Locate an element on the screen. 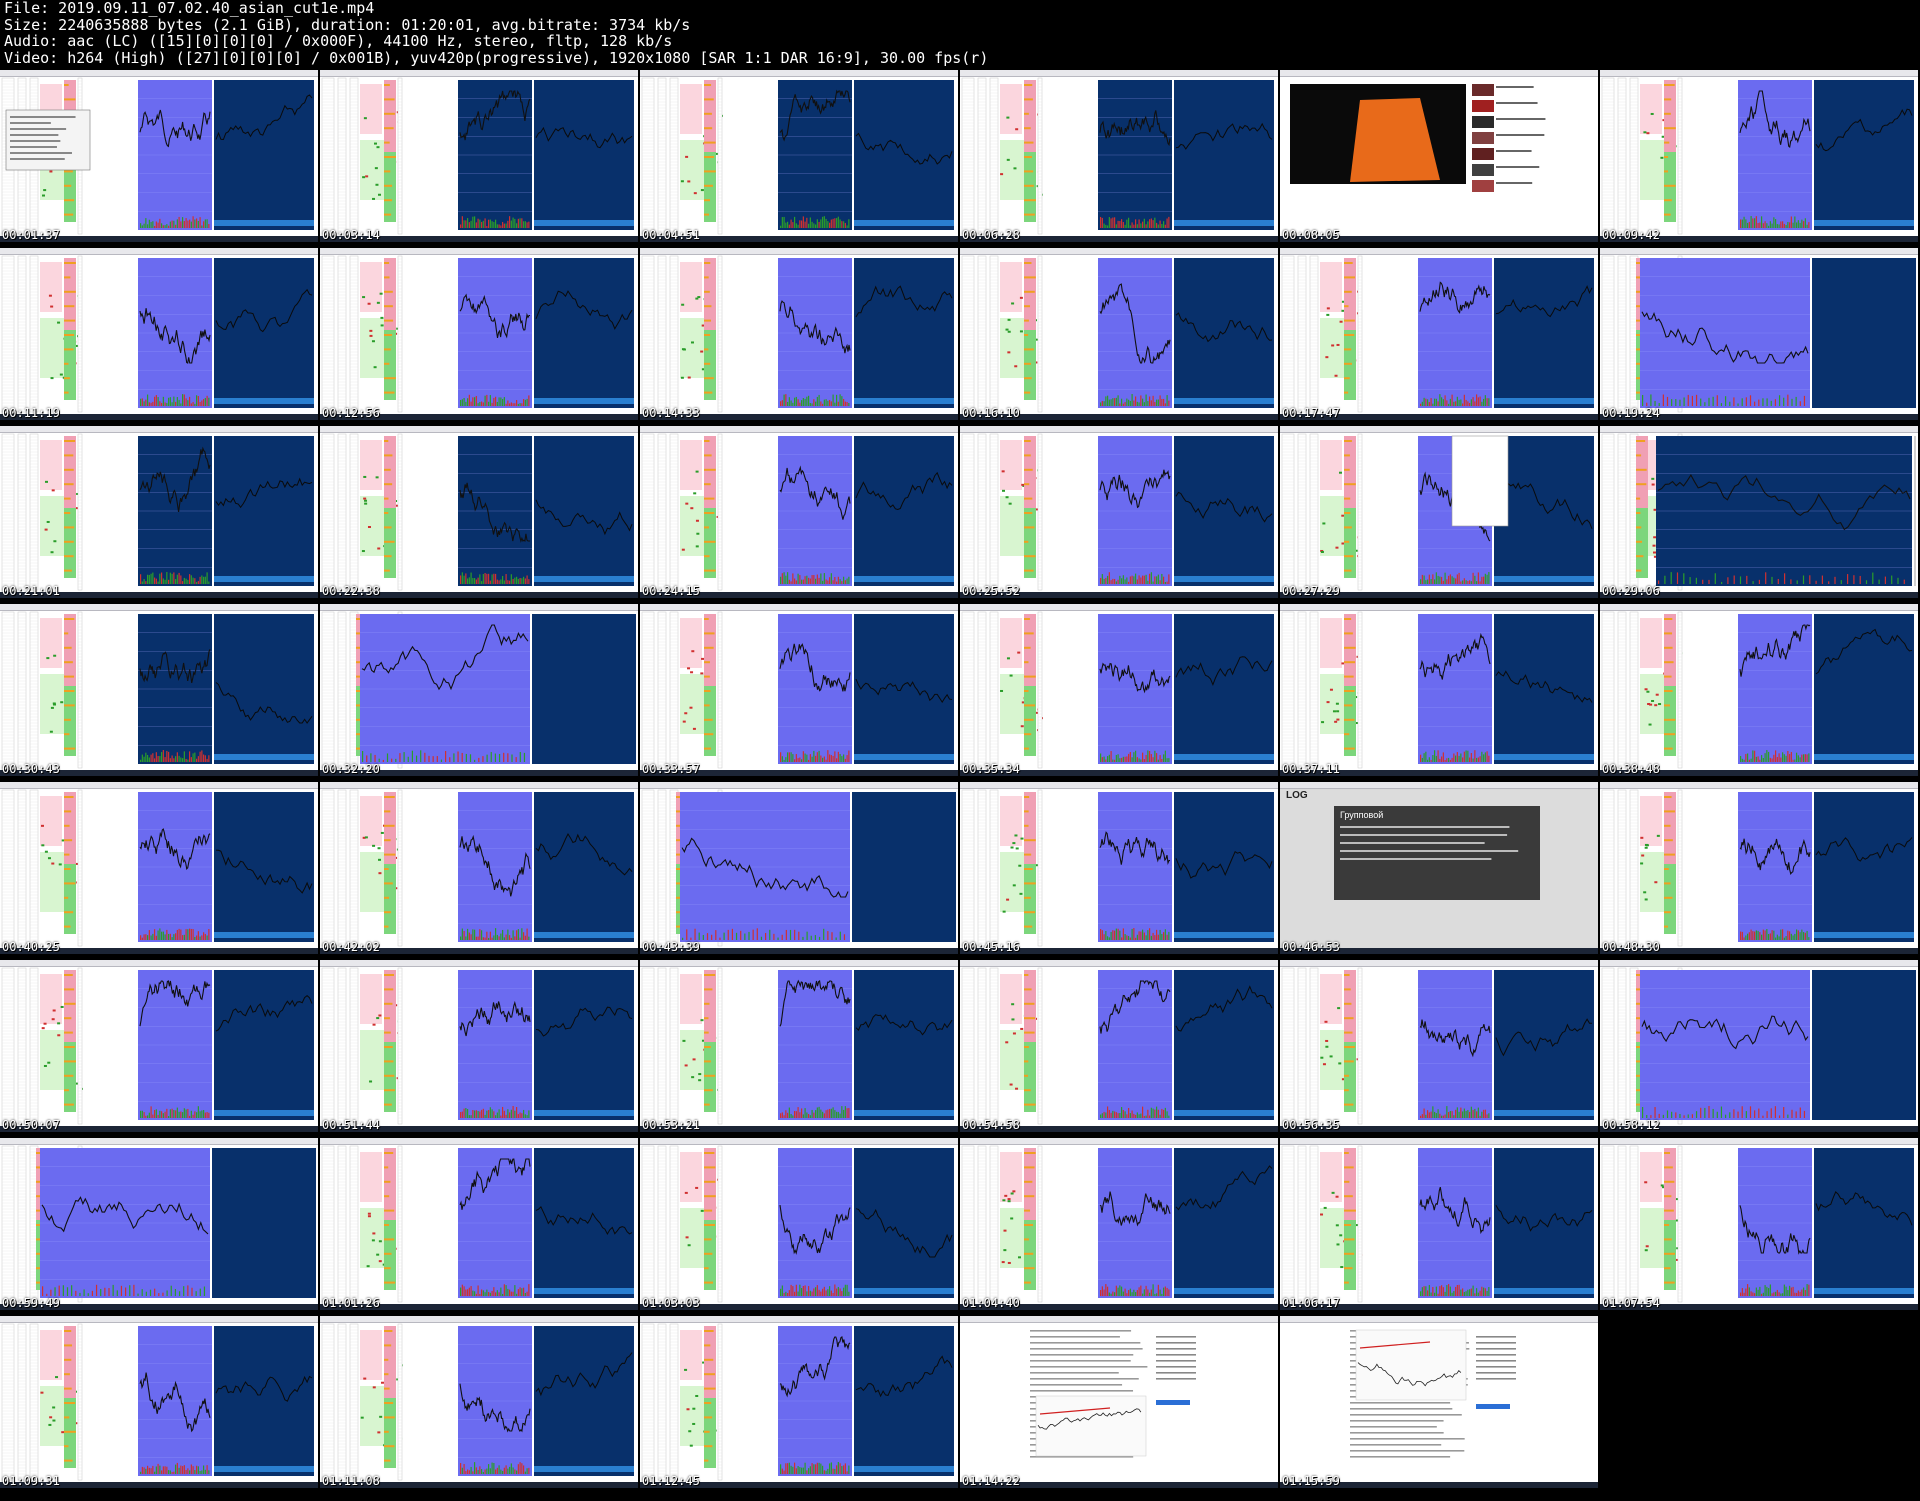 This screenshot has height=1501, width=1920. thumbnail-timestamp: 00:17:47 is located at coordinates (1311, 413).